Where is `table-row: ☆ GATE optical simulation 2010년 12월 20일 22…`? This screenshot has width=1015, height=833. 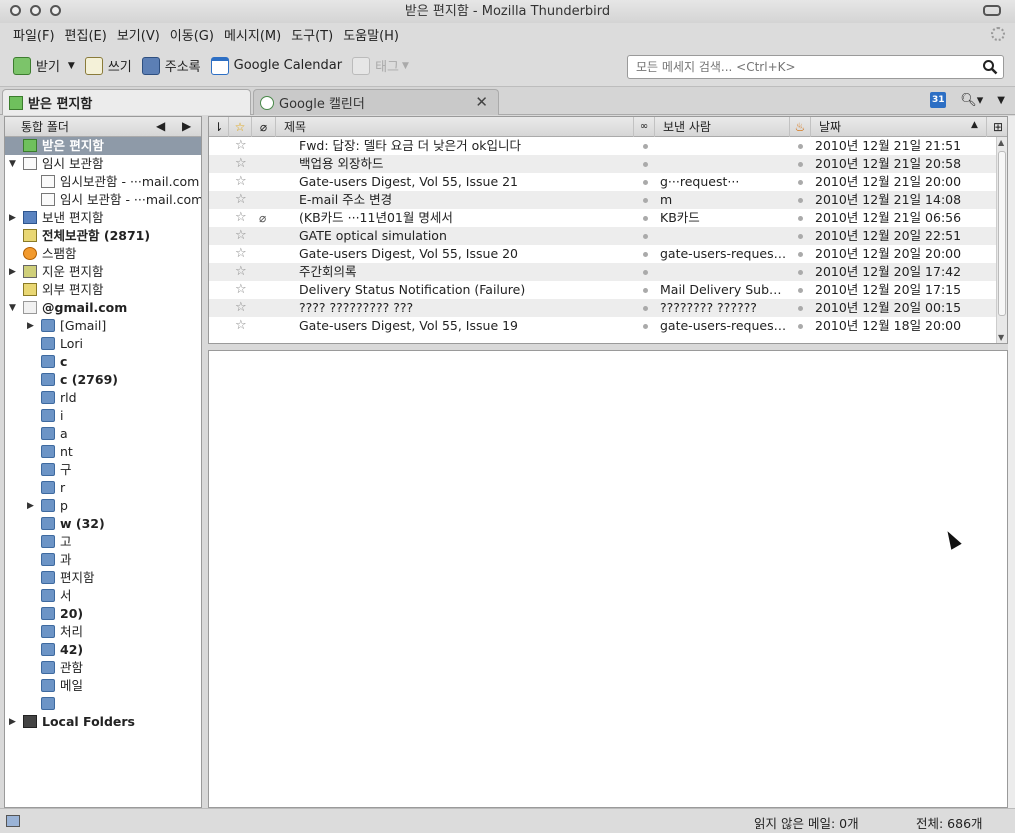 table-row: ☆ GATE optical simulation 2010년 12월 20일 22… is located at coordinates (608, 236).